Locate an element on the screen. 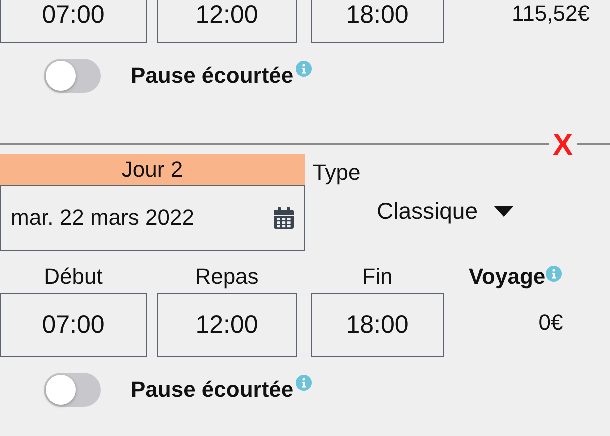  voyage-amount: 0€ is located at coordinates (551, 322).